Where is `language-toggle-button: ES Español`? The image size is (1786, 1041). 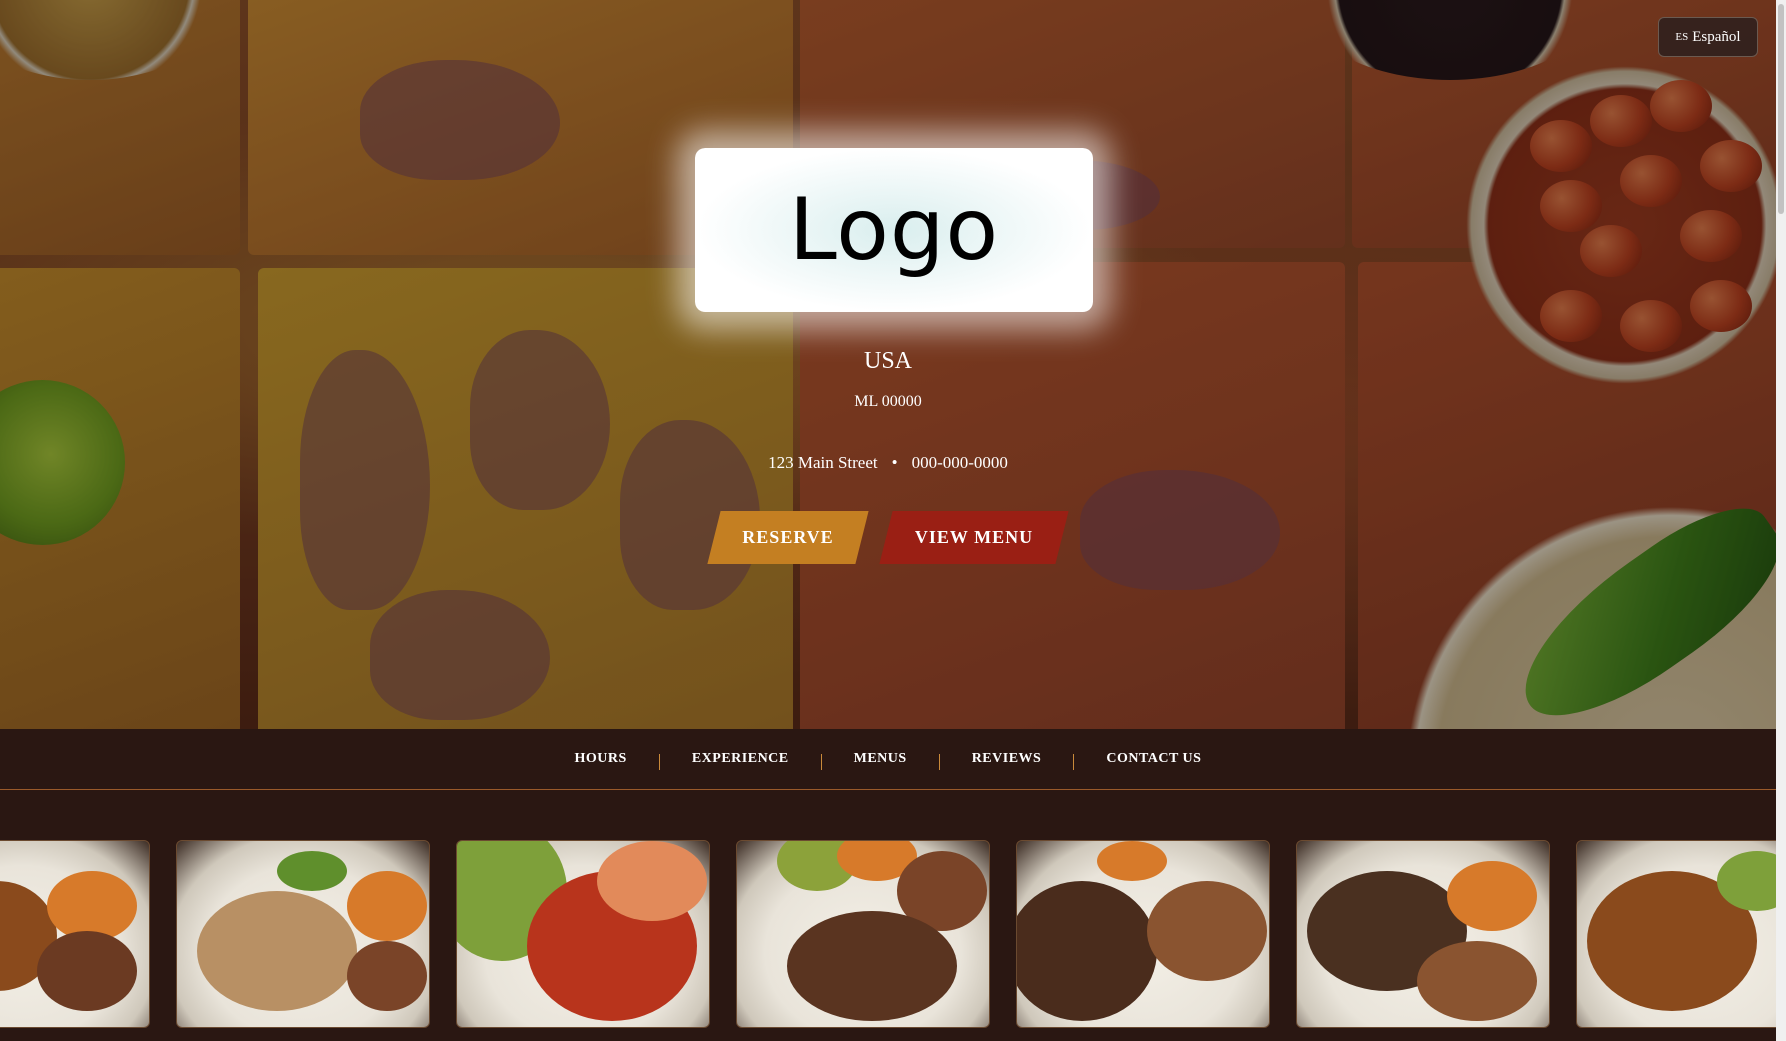 language-toggle-button: ES Español is located at coordinates (1708, 37).